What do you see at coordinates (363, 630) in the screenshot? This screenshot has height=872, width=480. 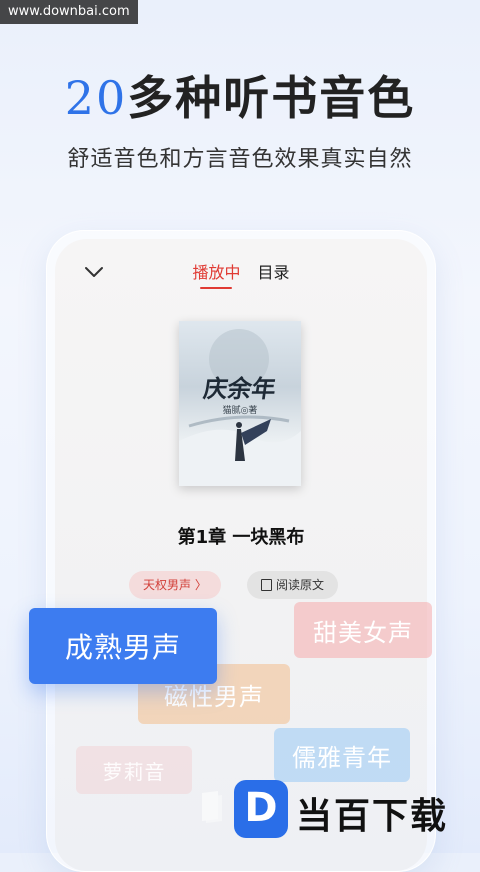 I see `voice-tag-sweet-female: 甜美女声` at bounding box center [363, 630].